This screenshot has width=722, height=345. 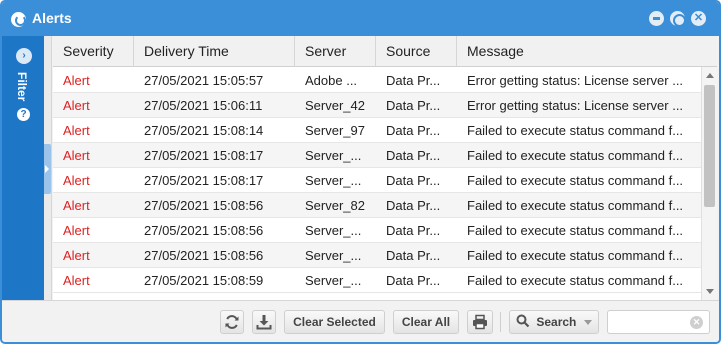 I want to click on export-button, so click(x=264, y=322).